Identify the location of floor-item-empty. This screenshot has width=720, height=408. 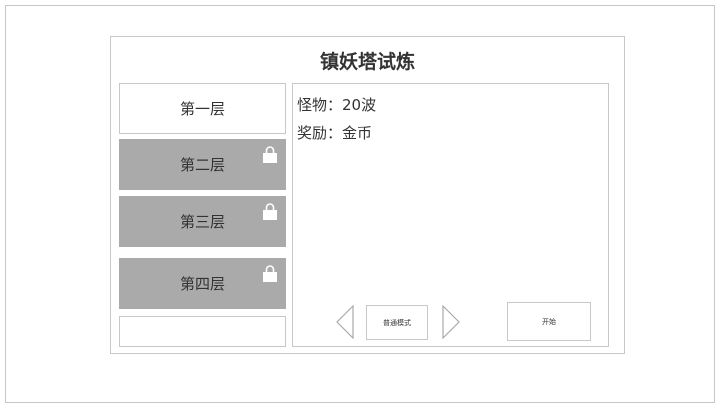
(202, 331).